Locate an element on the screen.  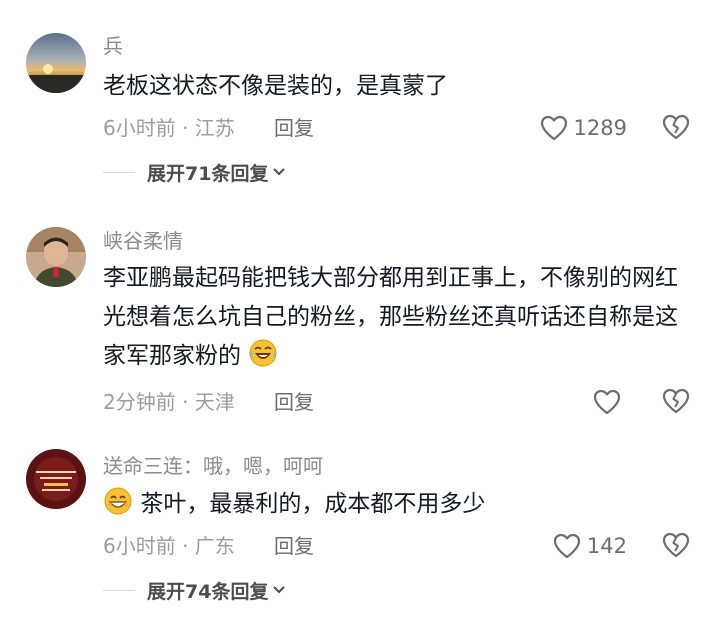
expand-replies-button: 展开74条回复 is located at coordinates (194, 590).